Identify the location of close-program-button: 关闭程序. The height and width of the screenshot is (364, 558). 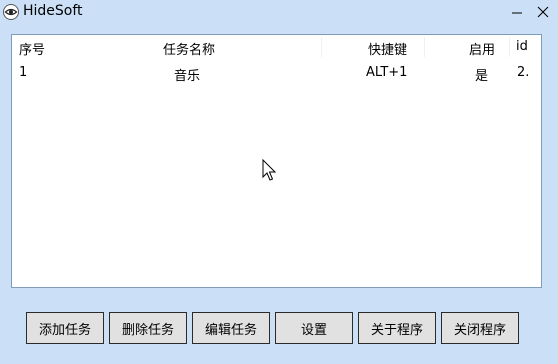
(480, 328).